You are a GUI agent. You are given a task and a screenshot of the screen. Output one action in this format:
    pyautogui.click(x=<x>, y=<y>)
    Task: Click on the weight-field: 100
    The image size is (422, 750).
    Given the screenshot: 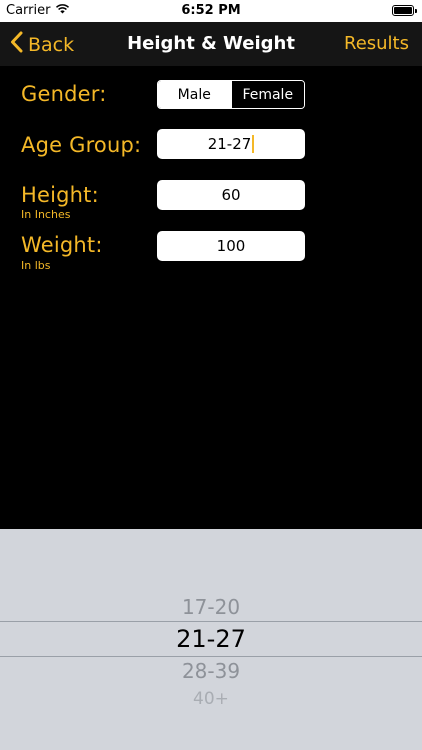 What is the action you would take?
    pyautogui.click(x=231, y=246)
    